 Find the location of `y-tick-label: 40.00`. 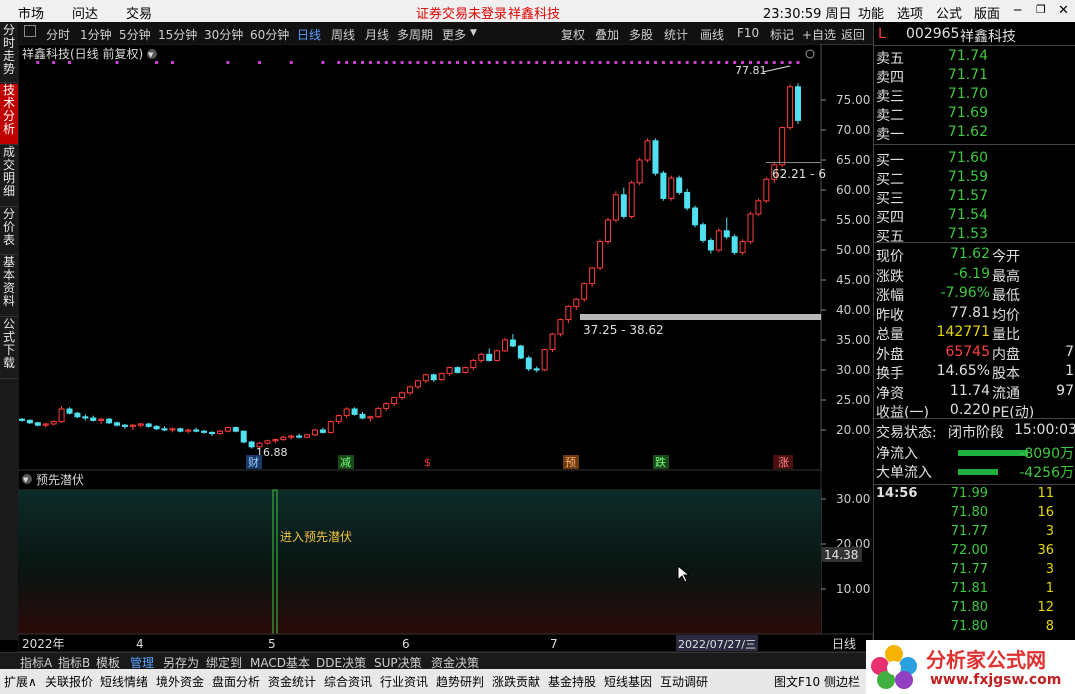

y-tick-label: 40.00 is located at coordinates (853, 310).